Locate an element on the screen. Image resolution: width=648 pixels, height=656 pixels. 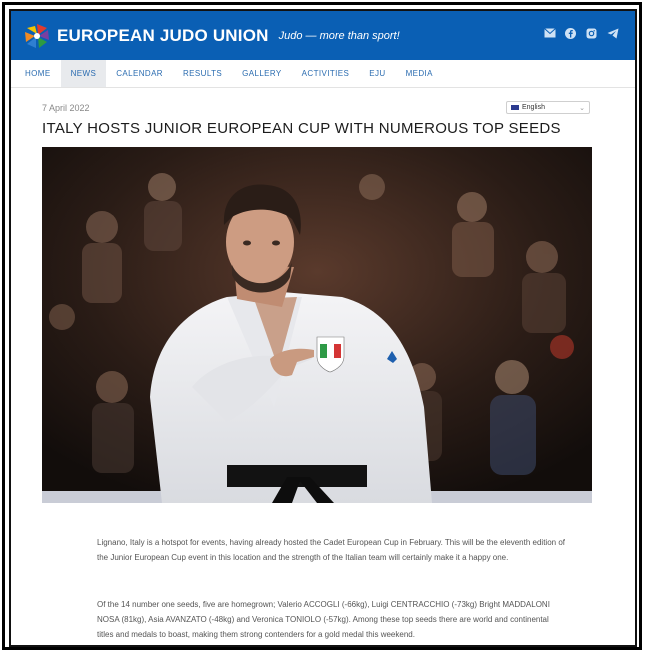
nav-item-calendar: CALENDAR is located at coordinates (139, 73).